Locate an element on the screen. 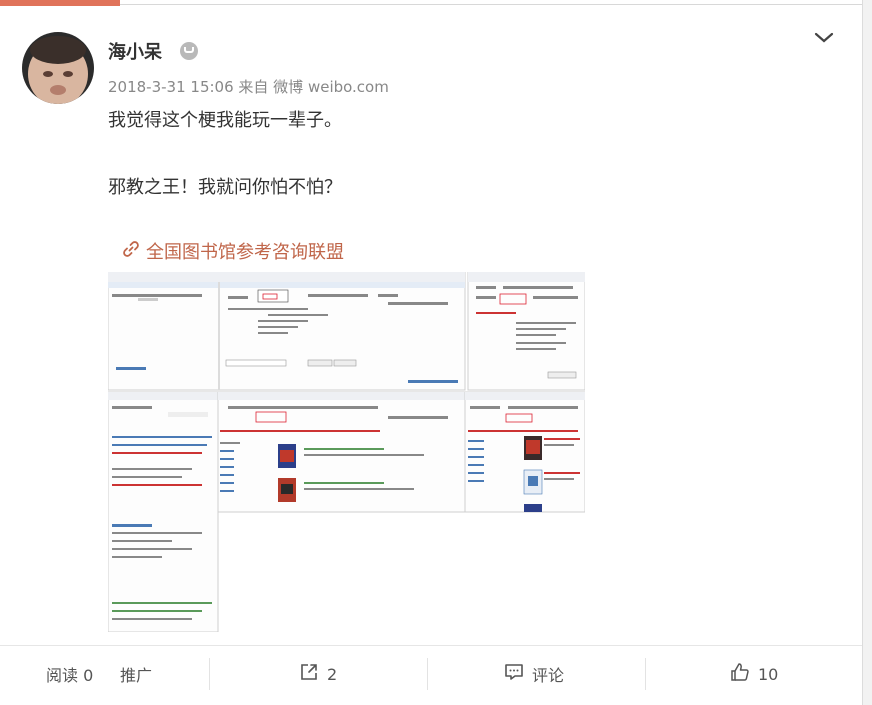 The height and width of the screenshot is (705, 872). author-name: 海小呆 is located at coordinates (135, 51).